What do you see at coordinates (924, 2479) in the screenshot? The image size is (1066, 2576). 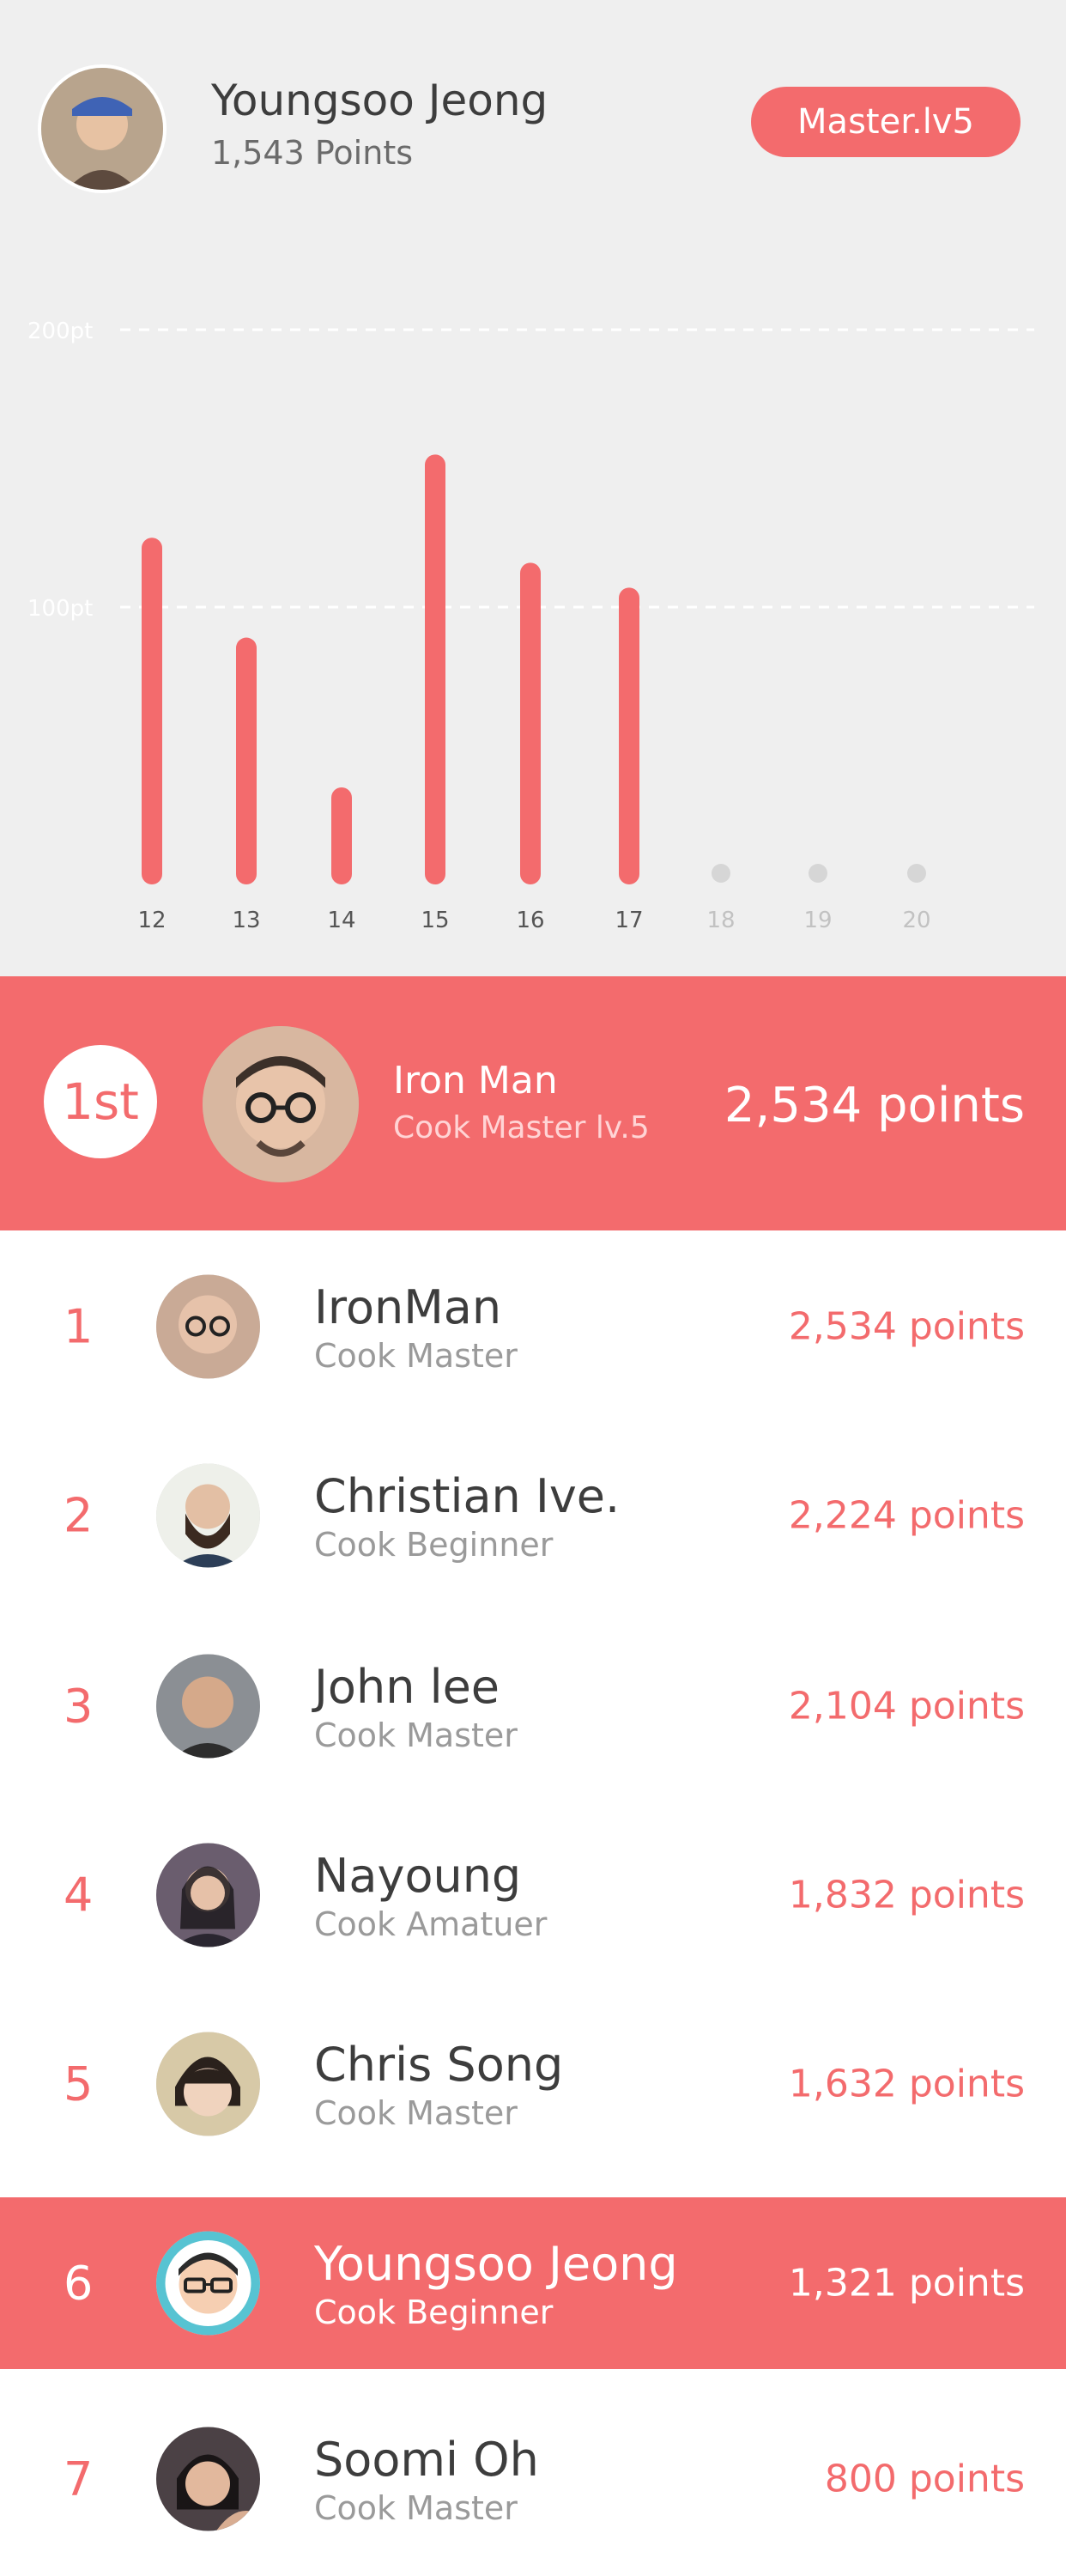 I see `user-points: 800 points` at bounding box center [924, 2479].